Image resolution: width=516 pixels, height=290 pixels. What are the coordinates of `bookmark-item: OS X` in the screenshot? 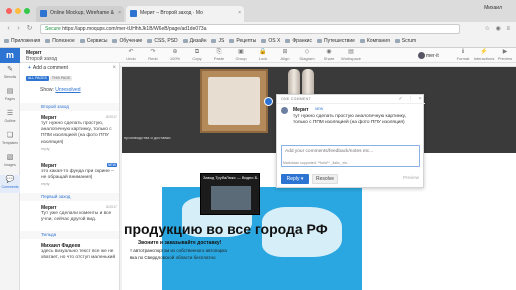 It's located at (270, 41).